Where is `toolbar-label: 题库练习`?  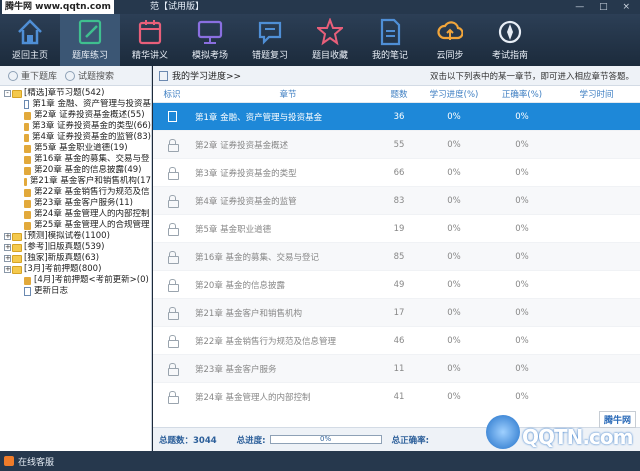 toolbar-label: 题库练习 is located at coordinates (89, 56).